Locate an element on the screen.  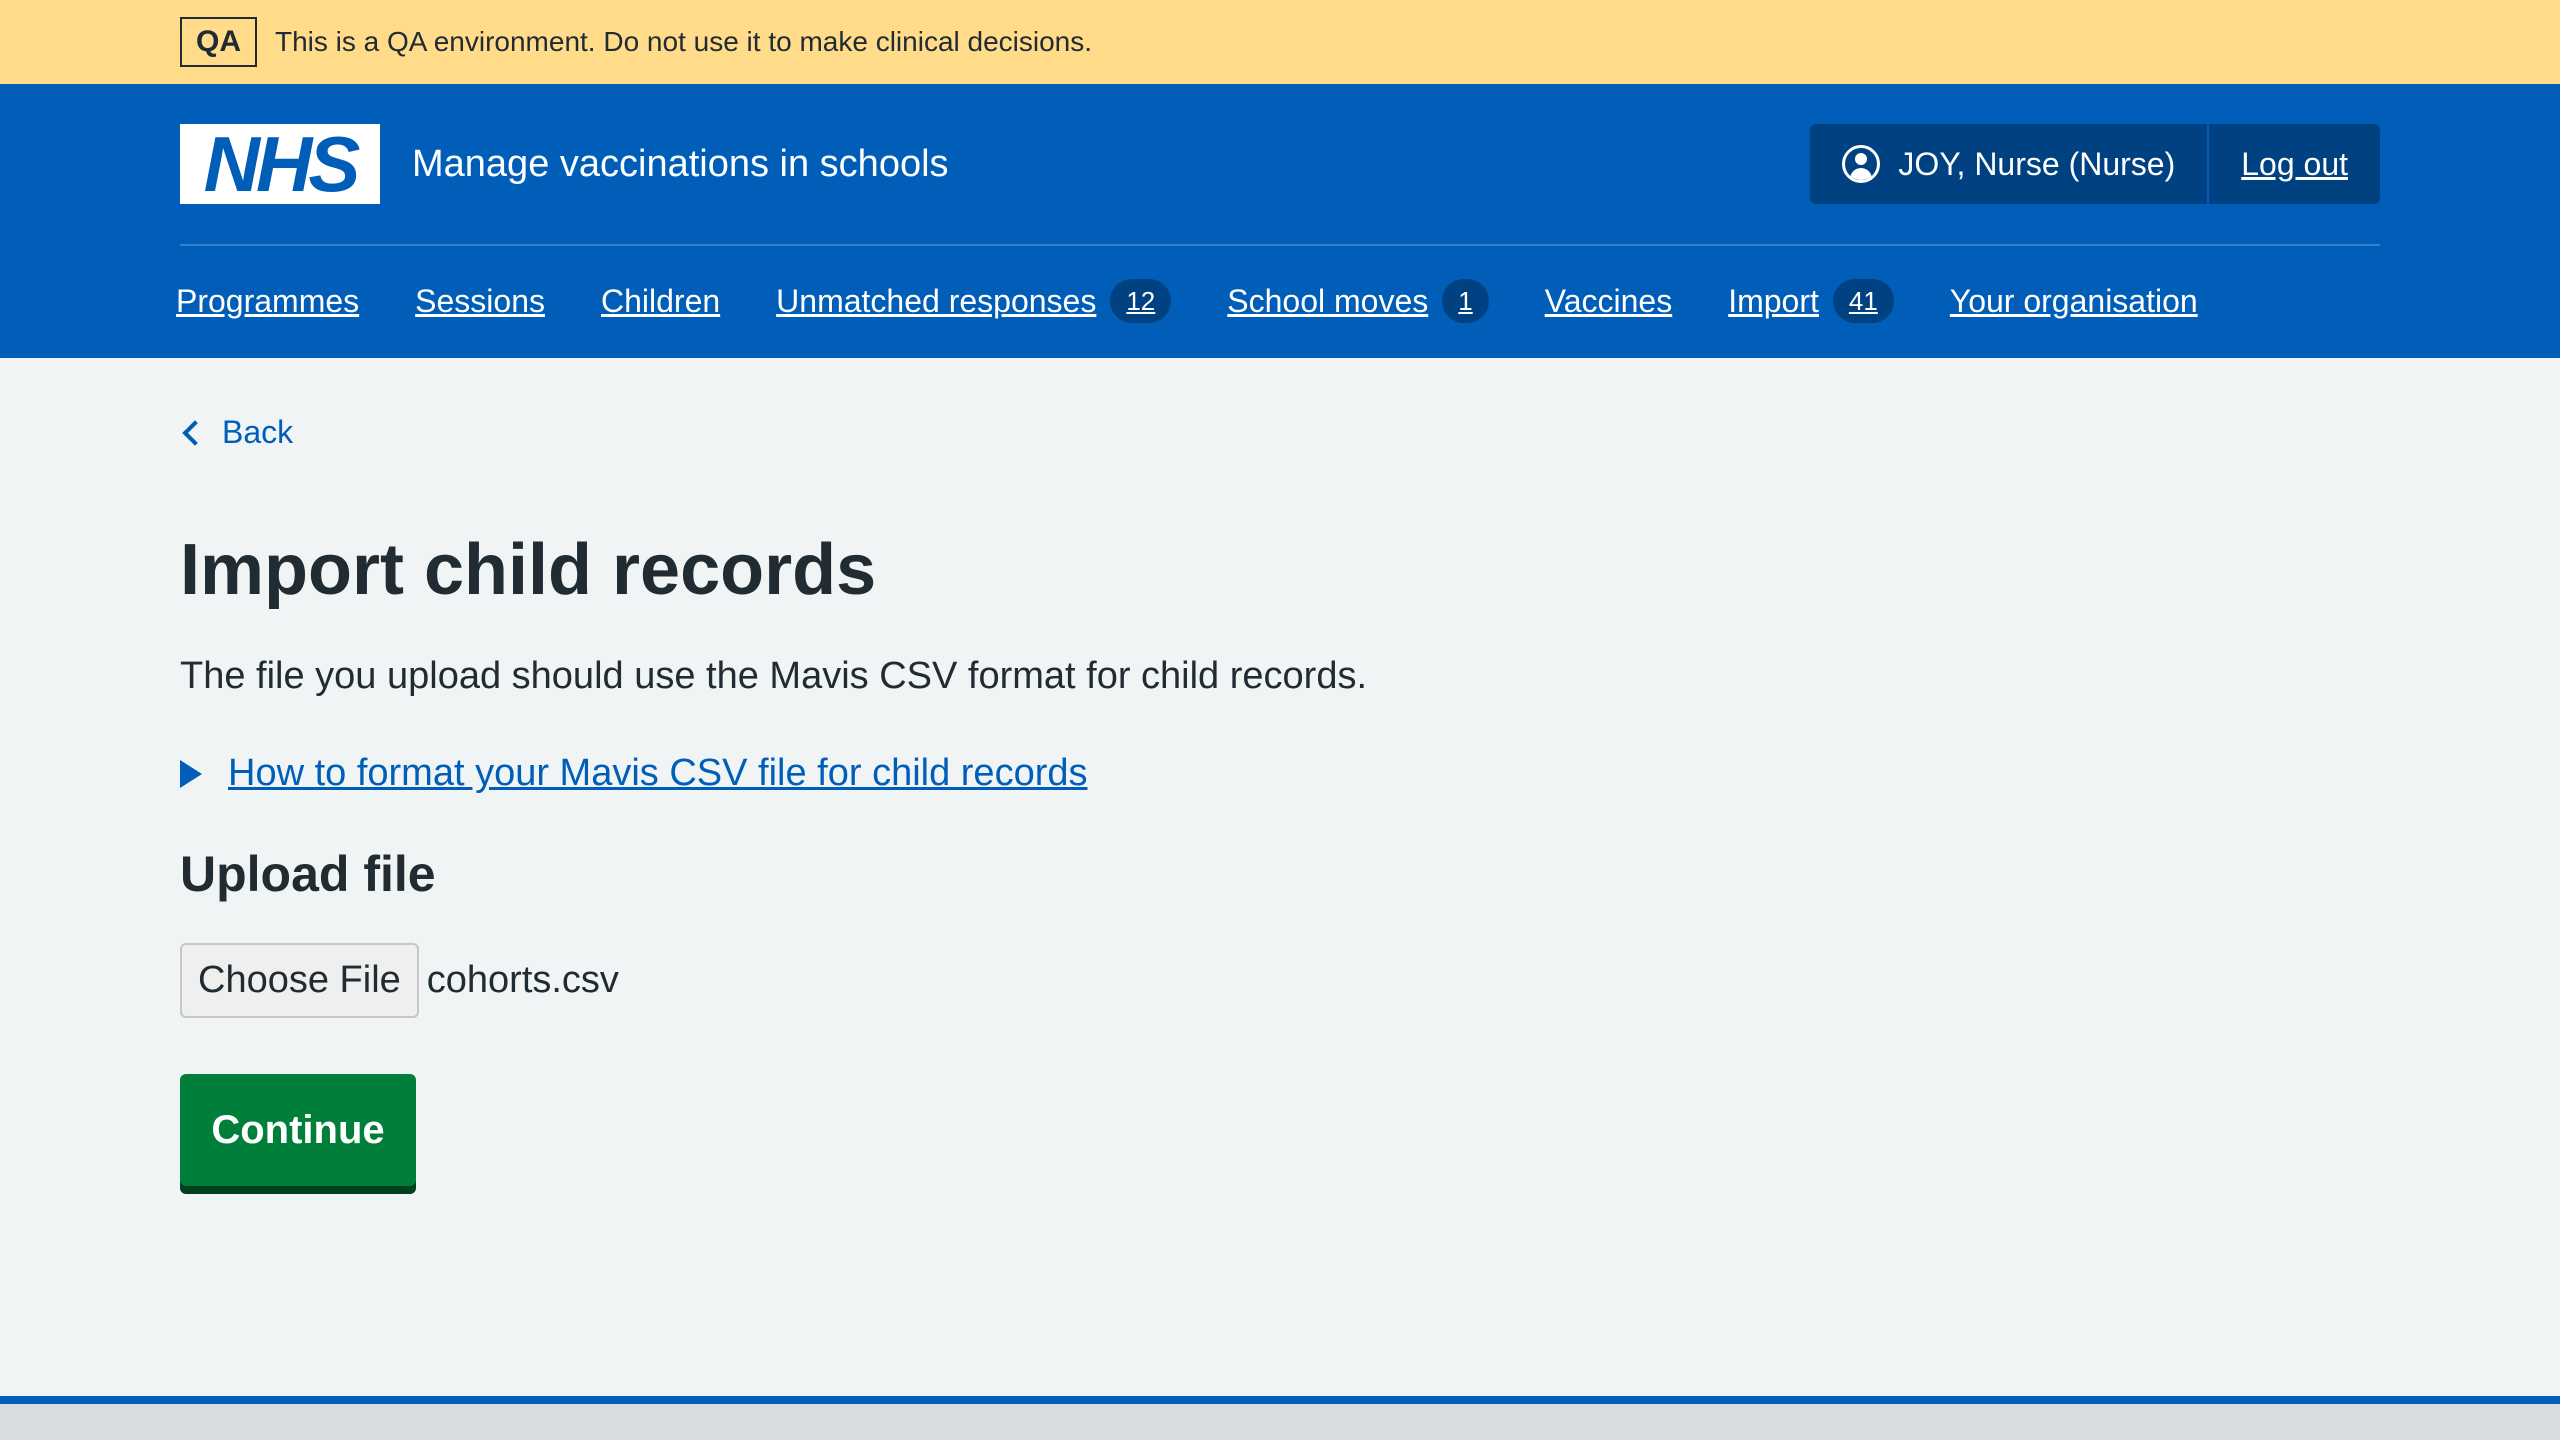
nav-item-unmatched-responses: Unmatched responses 12 is located at coordinates (974, 301).